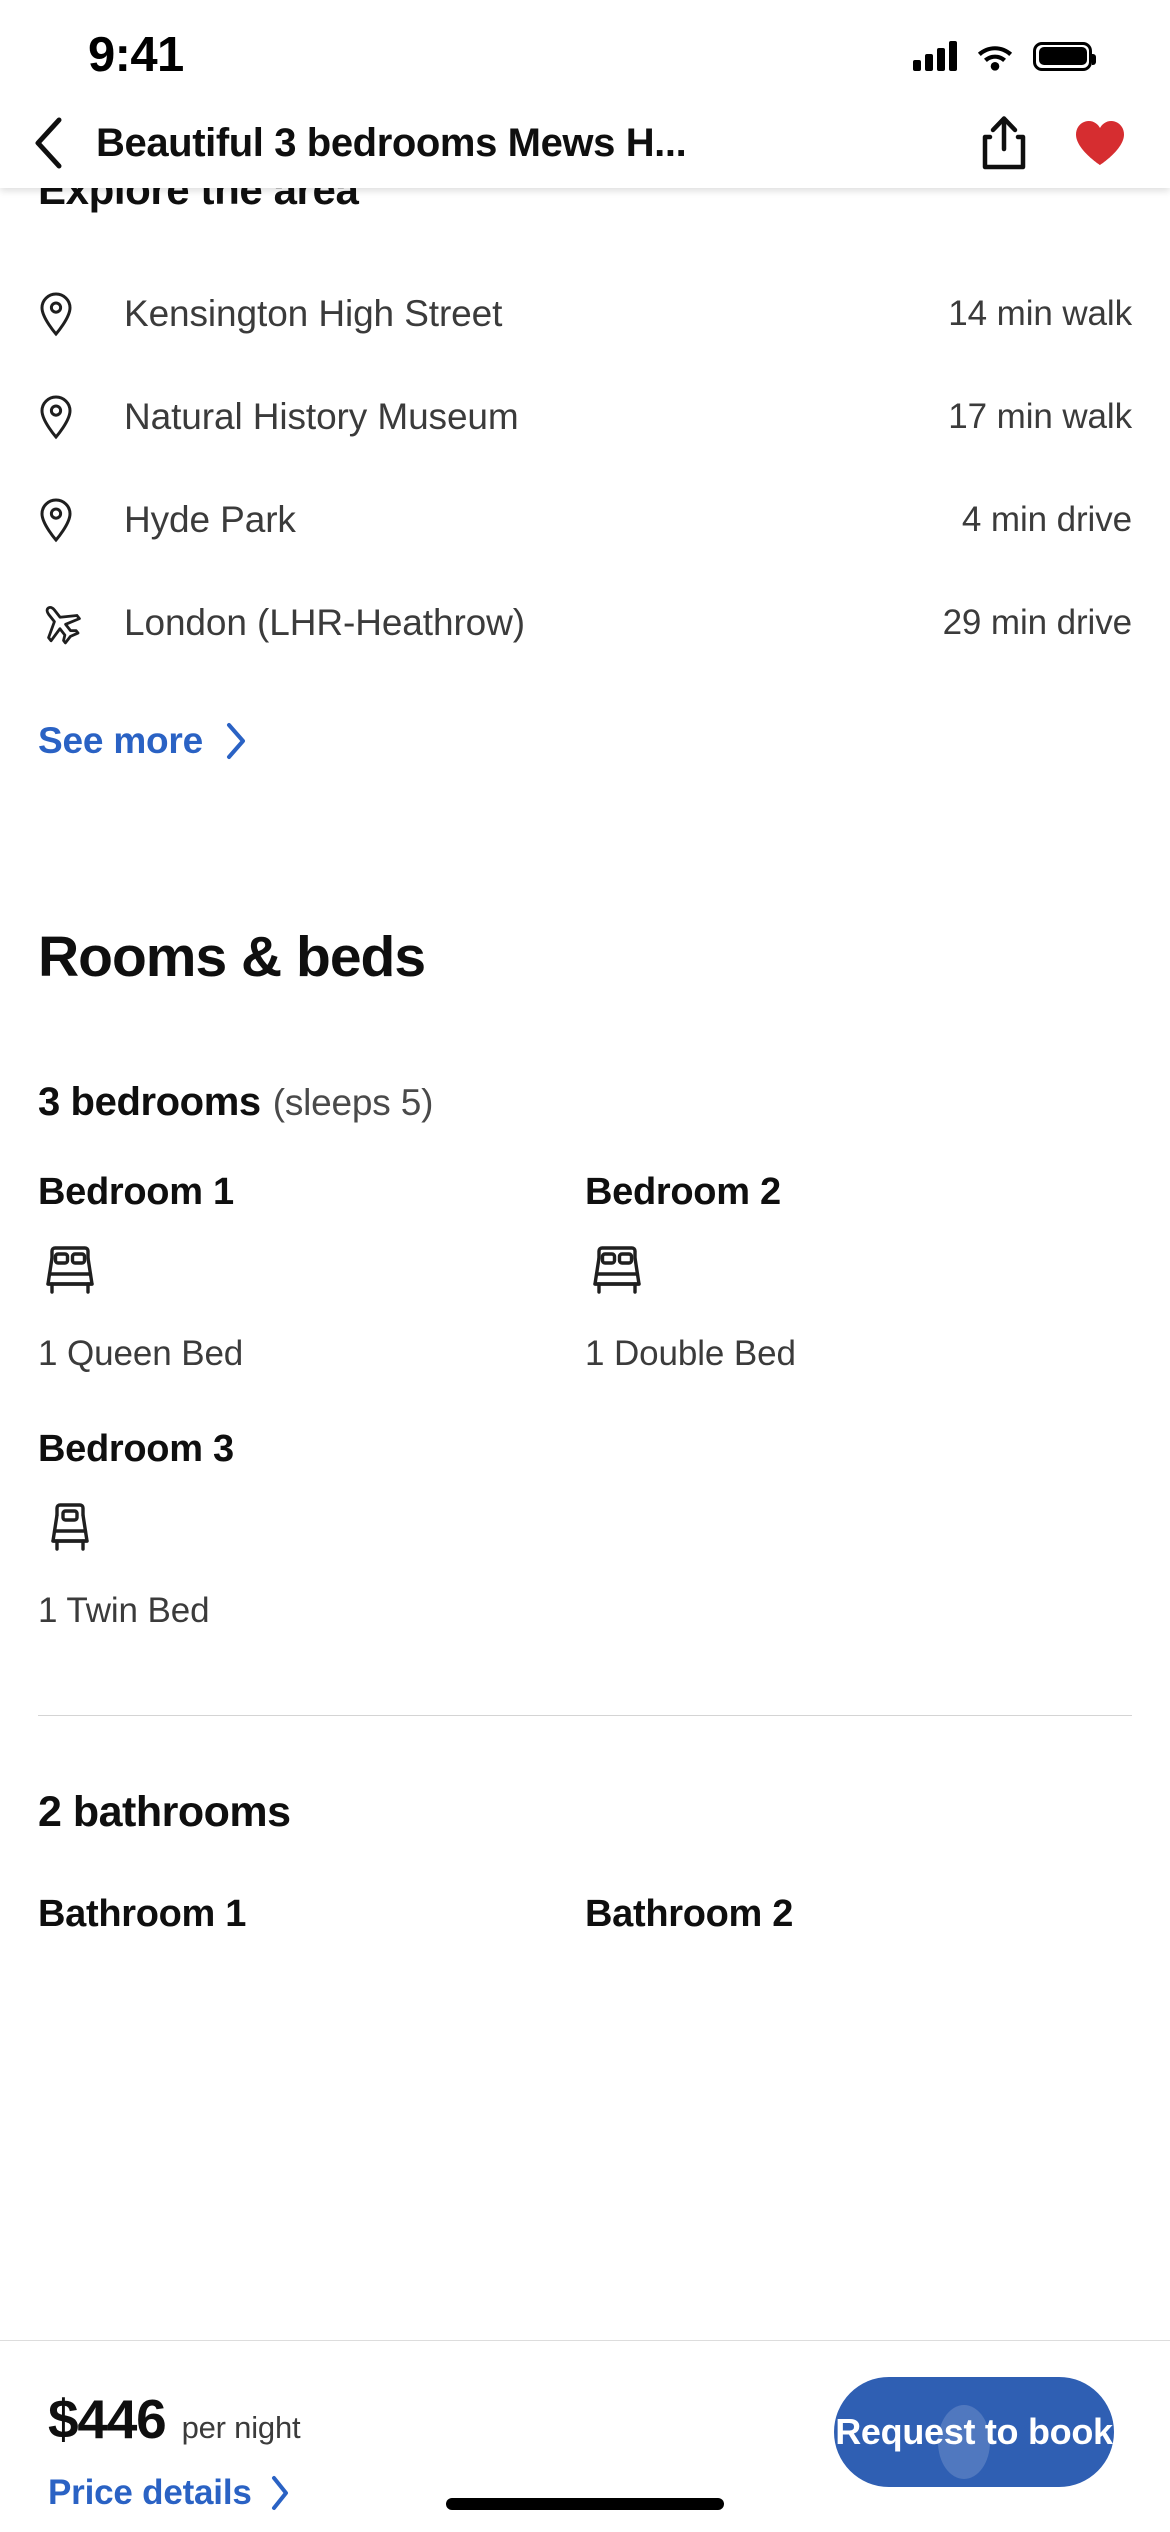 This screenshot has height=2532, width=1170. I want to click on bedroom-card: Bedroom 3 1 Twin Bed, so click(311, 1529).